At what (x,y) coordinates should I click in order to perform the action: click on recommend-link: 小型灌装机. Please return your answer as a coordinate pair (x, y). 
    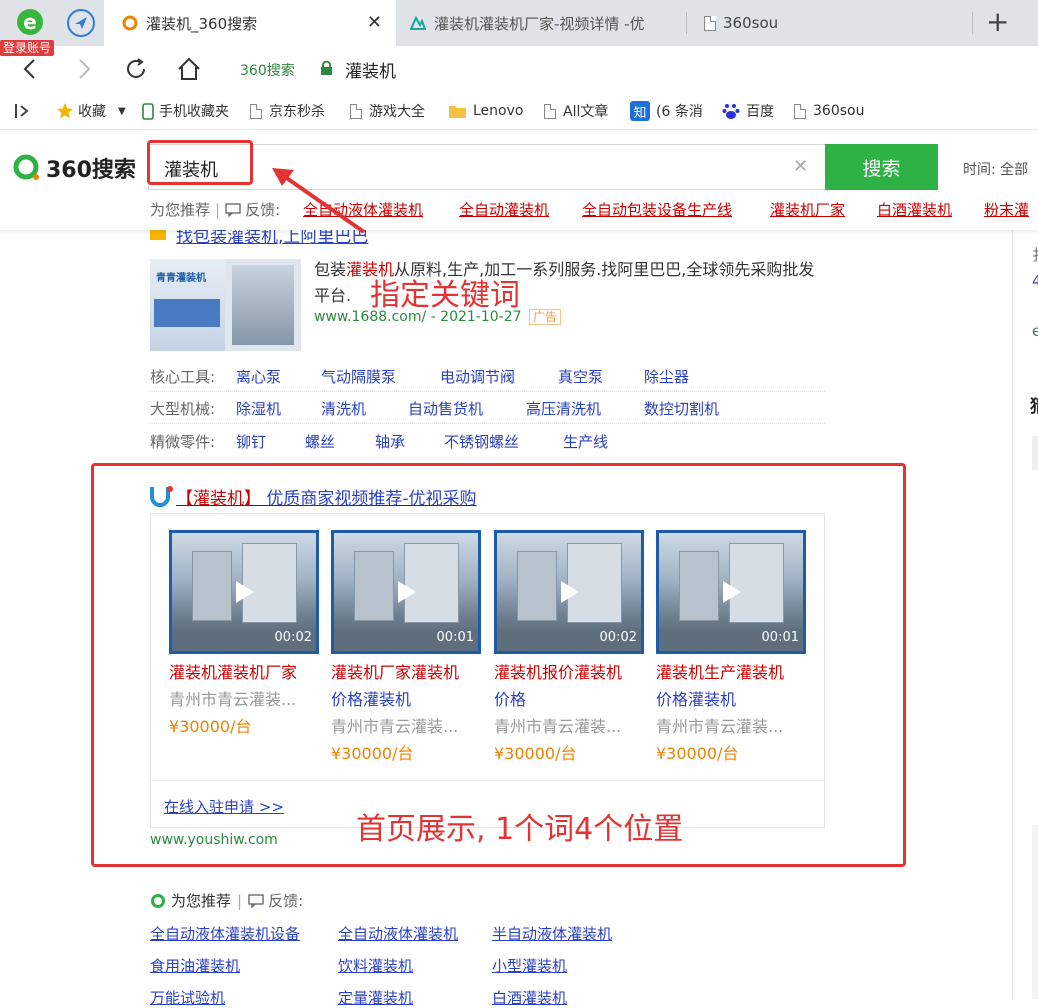
    Looking at the image, I should click on (529, 965).